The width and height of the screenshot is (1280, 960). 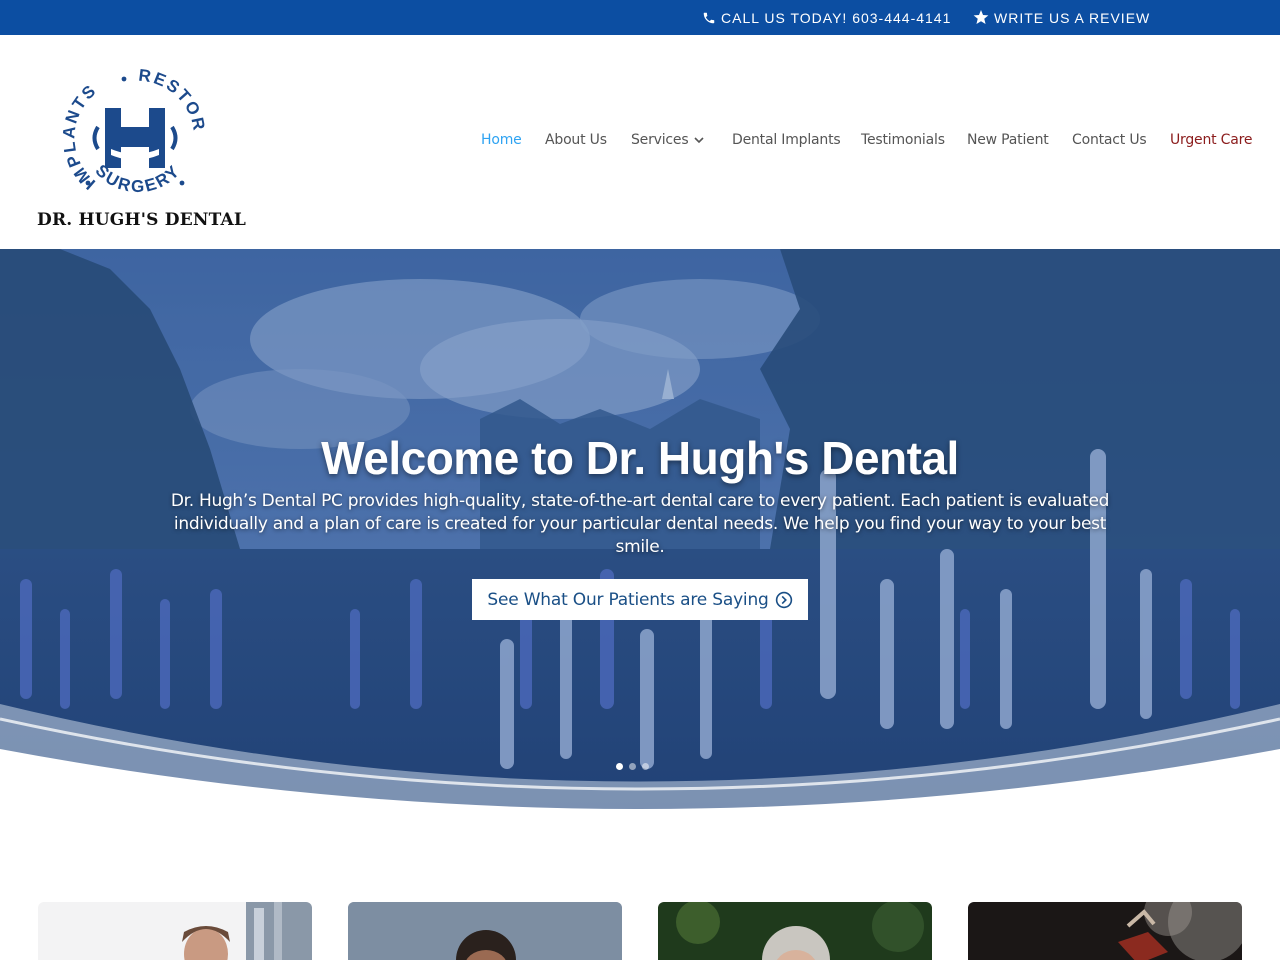 What do you see at coordinates (1072, 17) in the screenshot?
I see `write-review-text: WRITE US A REVIEW` at bounding box center [1072, 17].